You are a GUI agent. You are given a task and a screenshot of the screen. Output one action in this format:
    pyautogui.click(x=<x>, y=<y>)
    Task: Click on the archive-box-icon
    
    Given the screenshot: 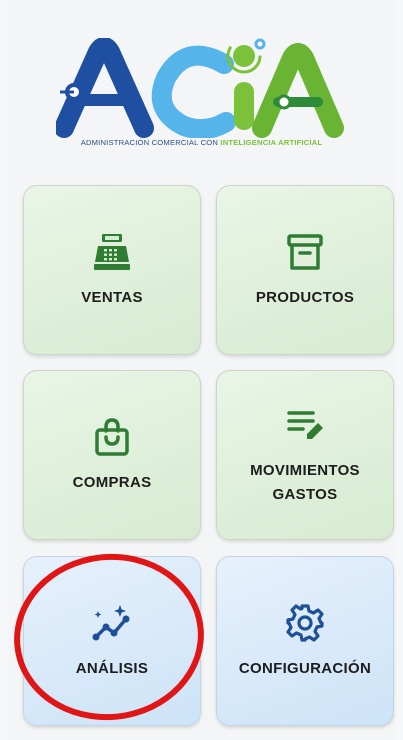 What is the action you would take?
    pyautogui.click(x=305, y=252)
    